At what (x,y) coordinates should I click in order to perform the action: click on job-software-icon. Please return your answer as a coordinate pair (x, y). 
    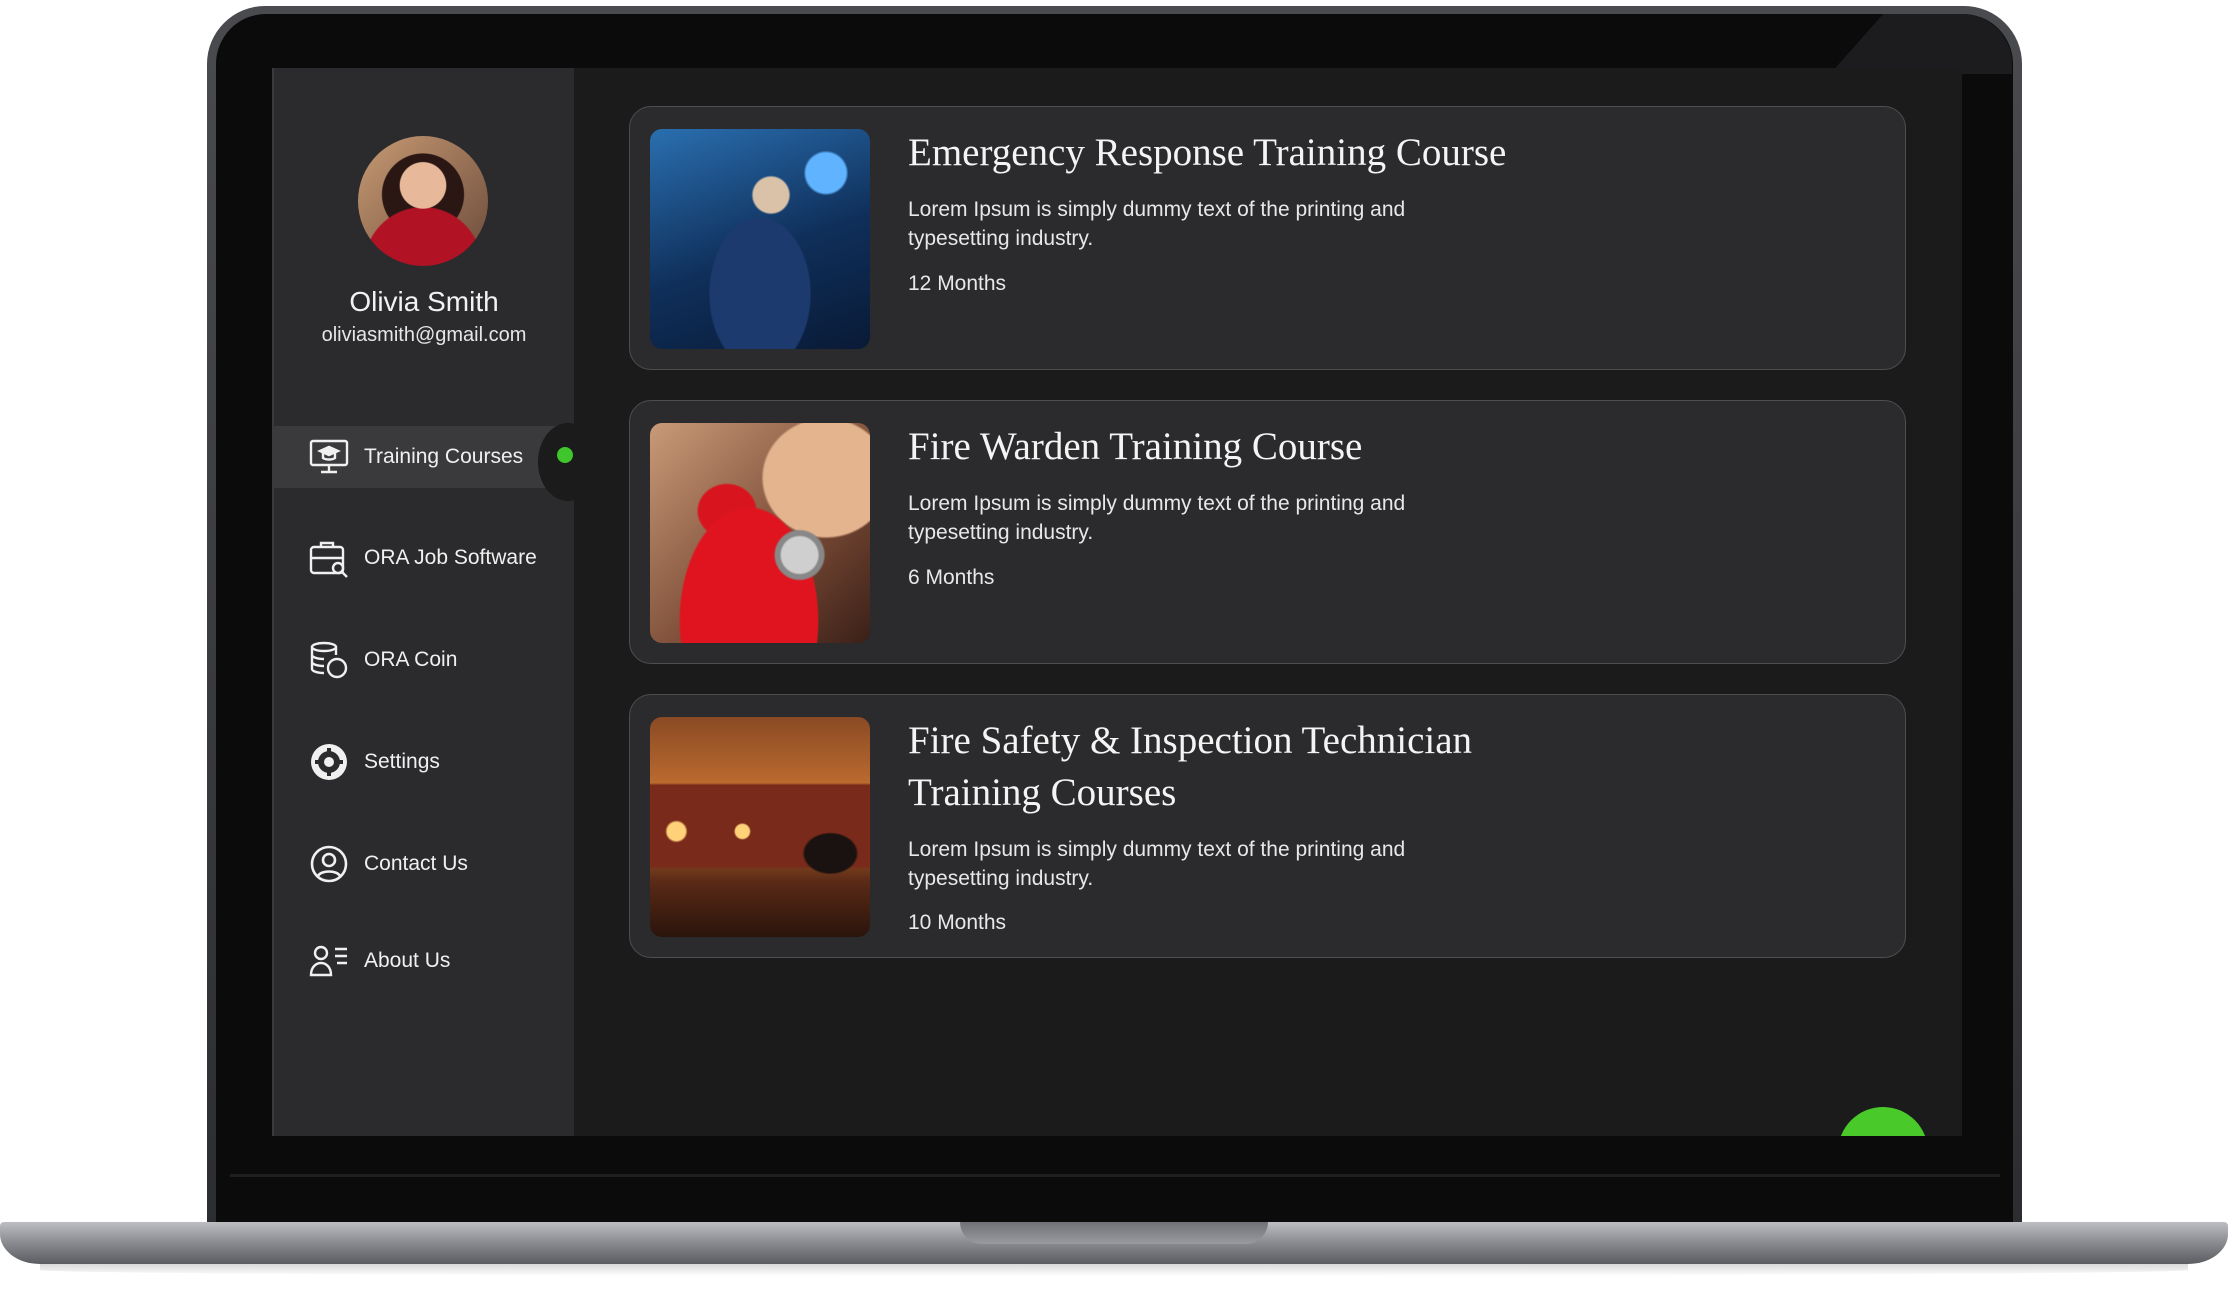
    Looking at the image, I should click on (329, 558).